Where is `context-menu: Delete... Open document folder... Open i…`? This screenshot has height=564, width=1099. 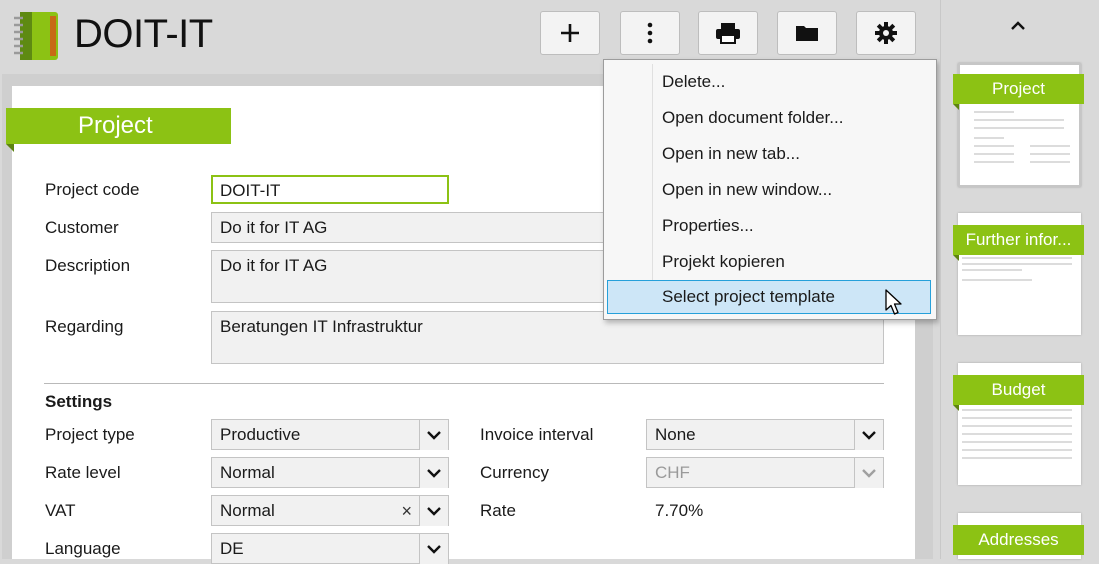
context-menu: Delete... Open document folder... Open i… is located at coordinates (770, 189).